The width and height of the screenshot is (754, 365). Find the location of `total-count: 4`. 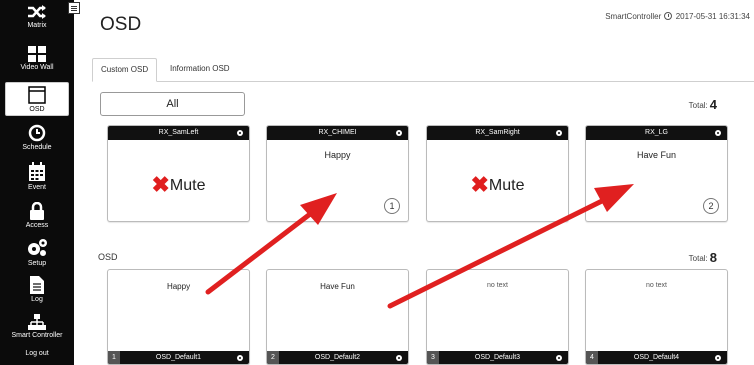

total-count: 4 is located at coordinates (713, 104).